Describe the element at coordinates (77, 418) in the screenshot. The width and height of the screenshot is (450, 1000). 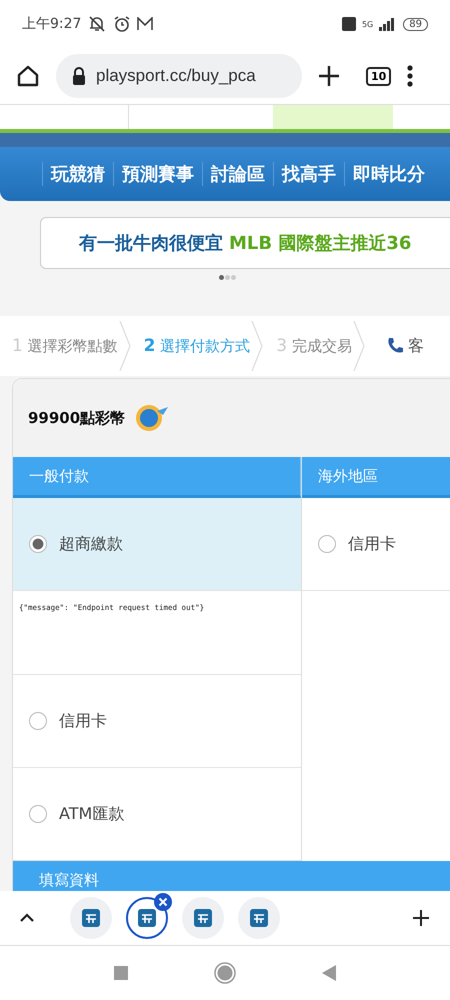
I see `points-title: 99900點彩幣` at that location.